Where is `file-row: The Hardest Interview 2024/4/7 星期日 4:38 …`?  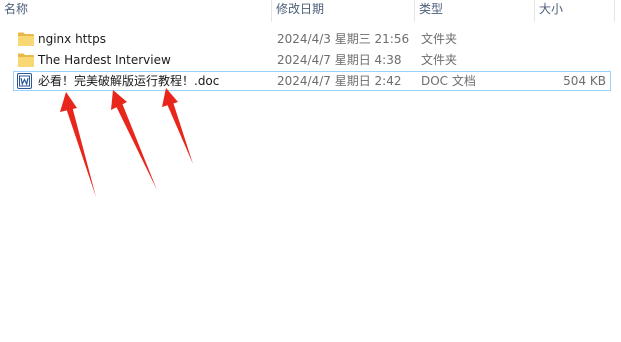 file-row: The Hardest Interview 2024/4/7 星期日 4:38 … is located at coordinates (312, 60).